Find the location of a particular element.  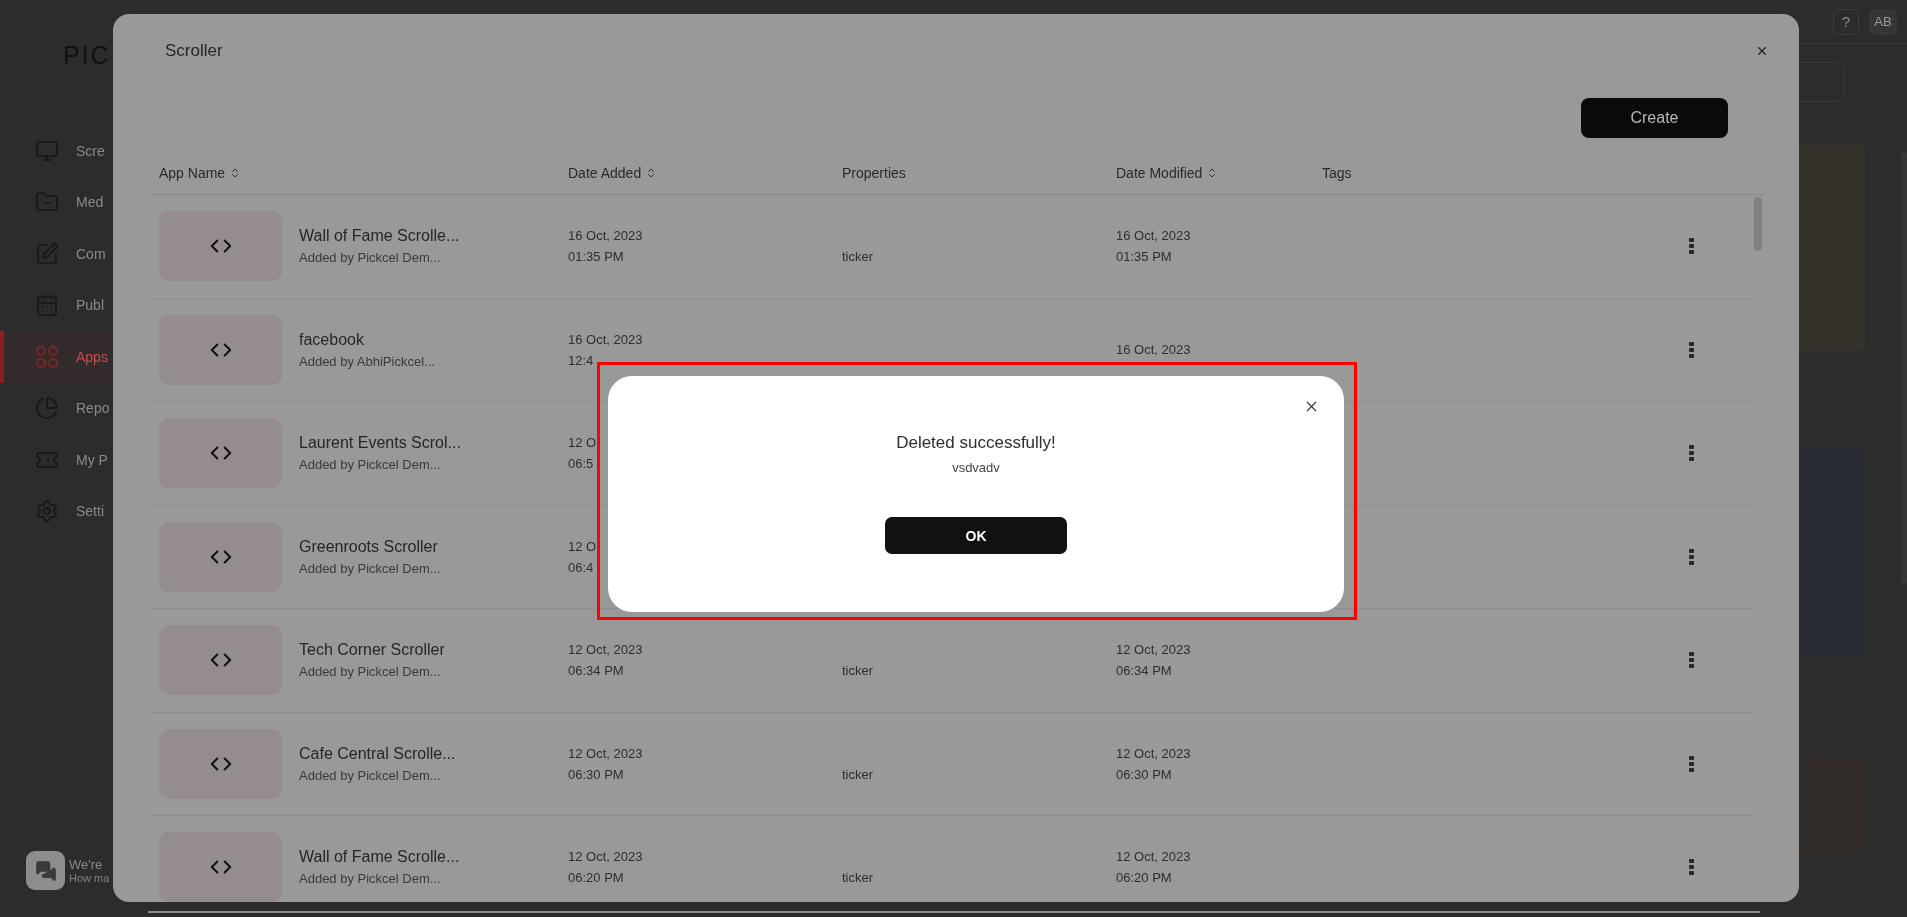

sidebar-item: Apps is located at coordinates (56, 357).